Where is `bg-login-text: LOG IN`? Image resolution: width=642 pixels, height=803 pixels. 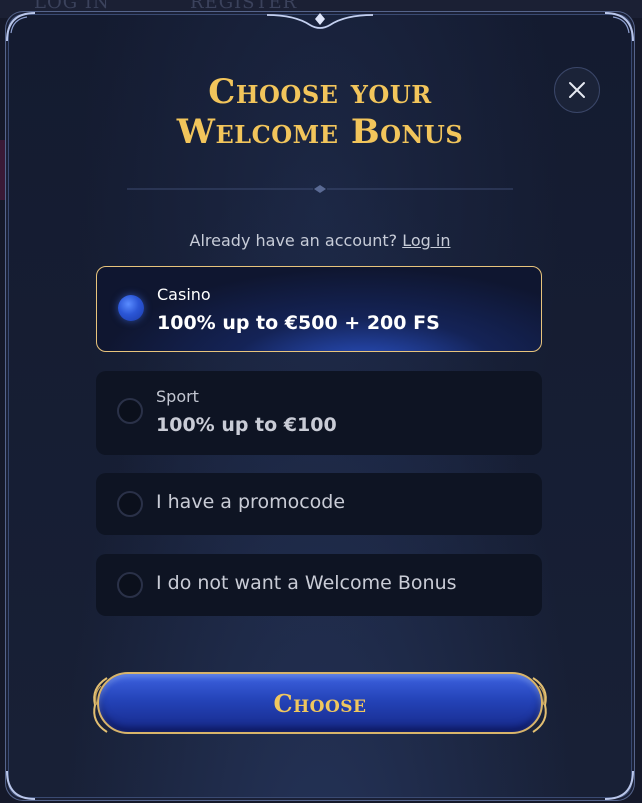
bg-login-text: LOG IN is located at coordinates (72, 6).